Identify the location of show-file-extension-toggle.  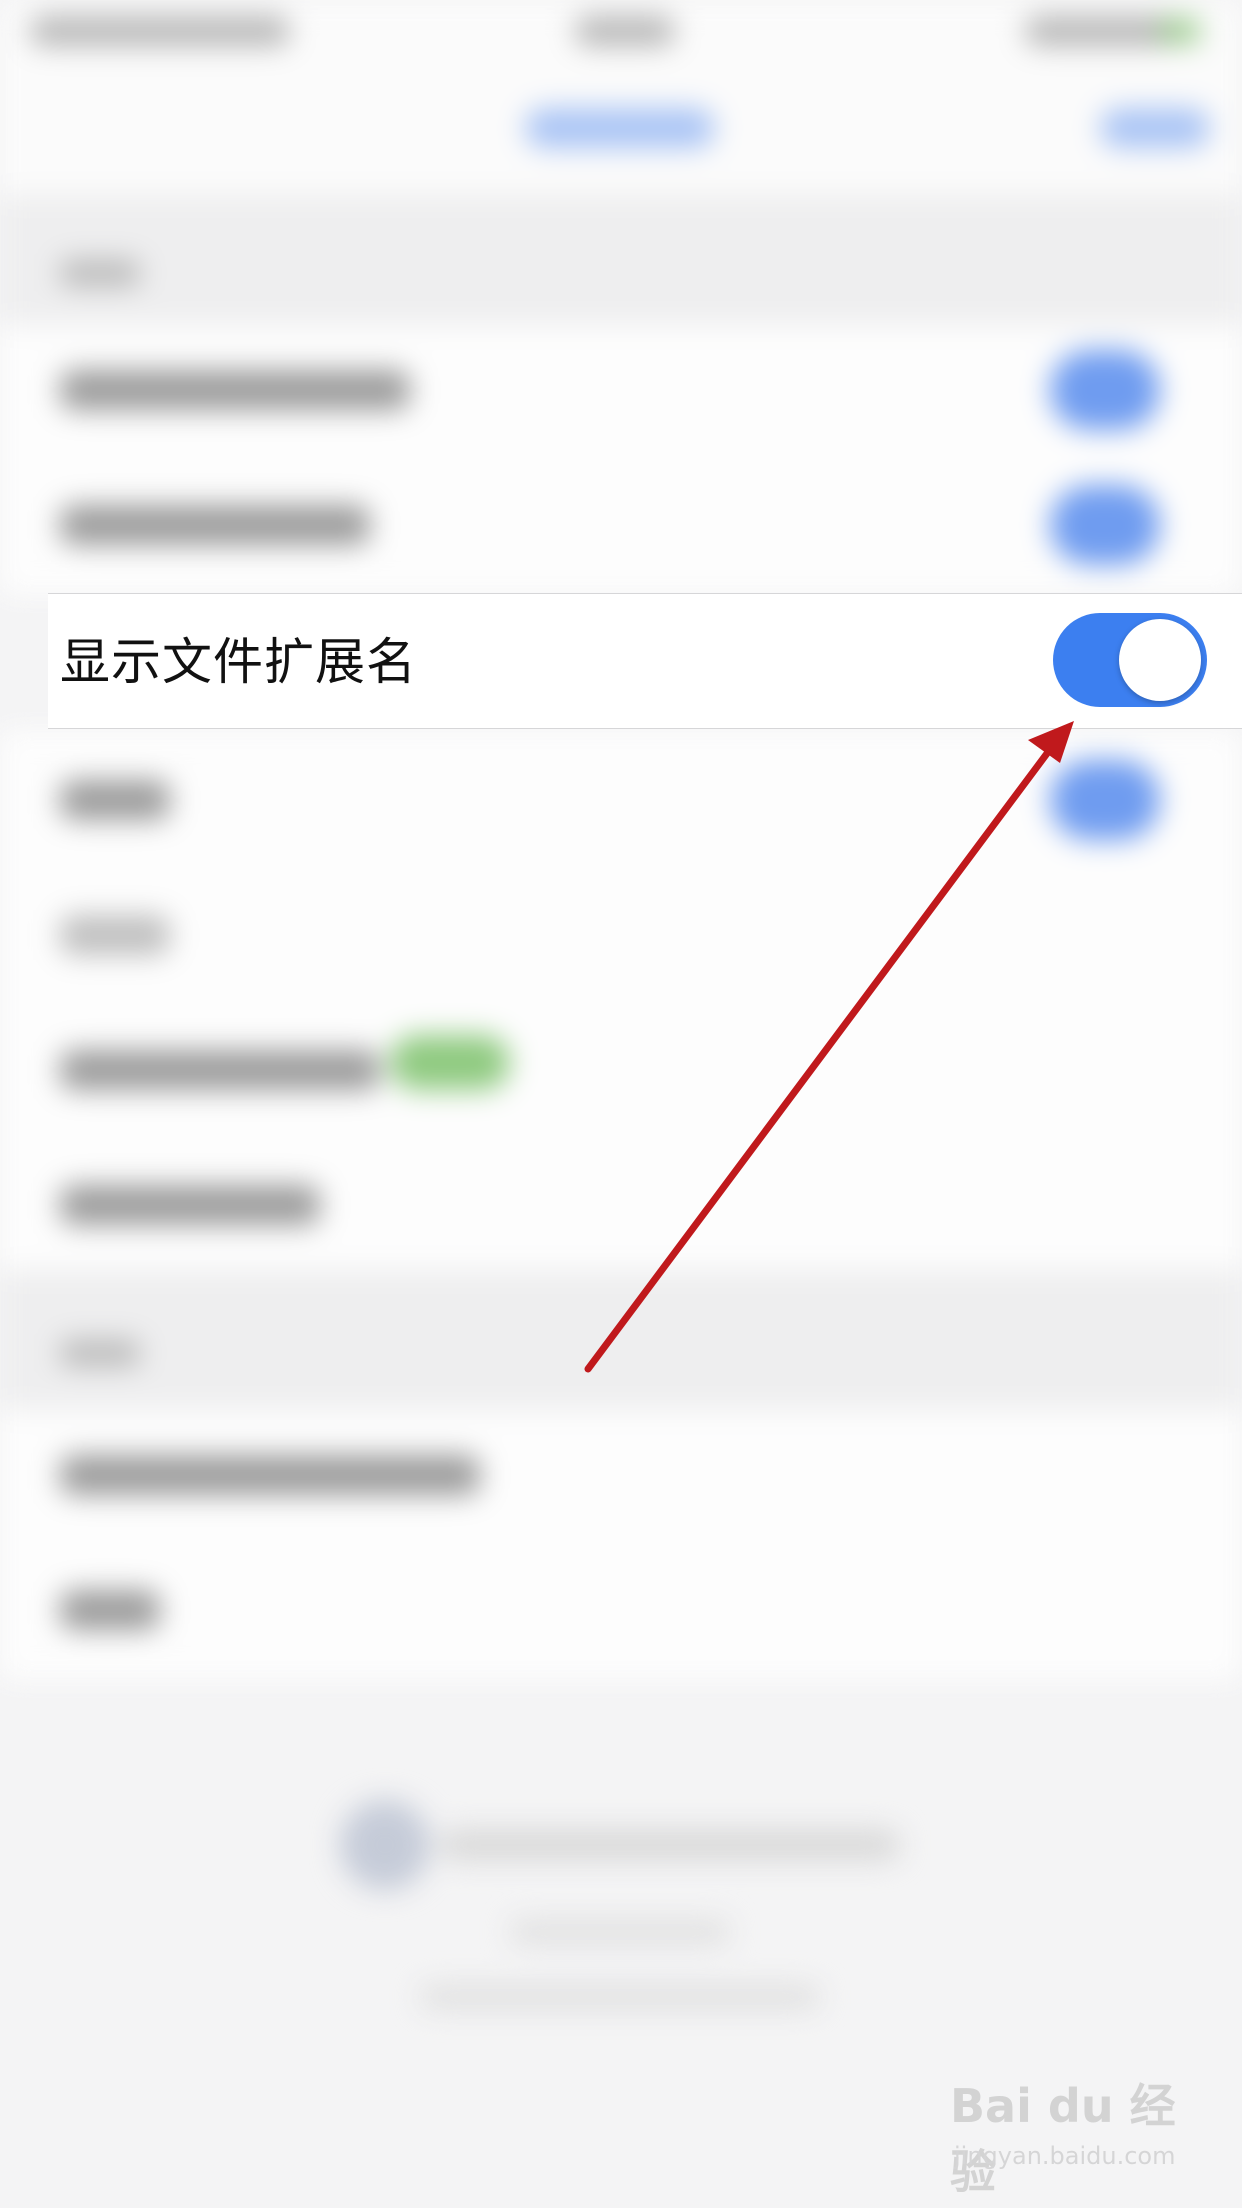
(1130, 660).